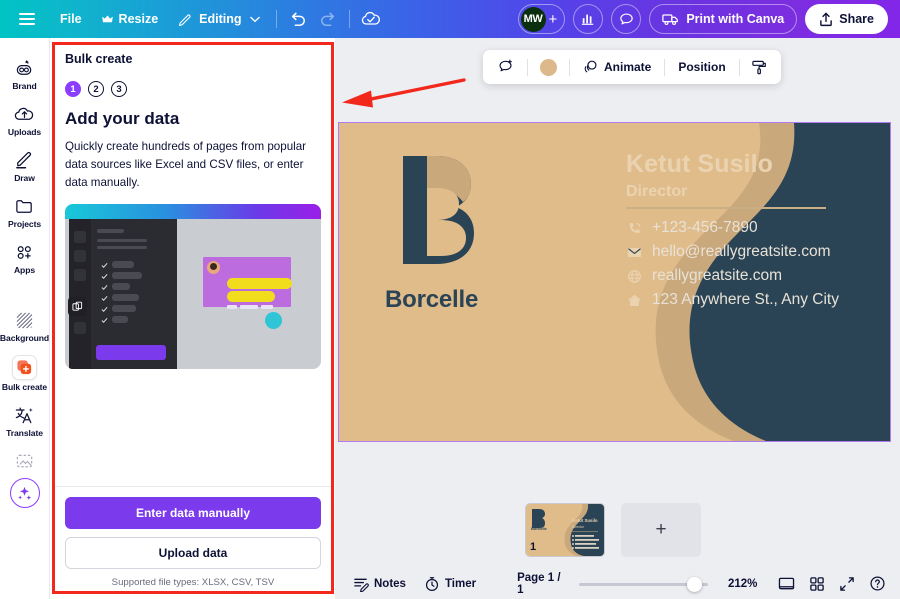 This screenshot has height=599, width=900. Describe the element at coordinates (541, 19) in the screenshot. I see `collaborators-button: MW +` at that location.